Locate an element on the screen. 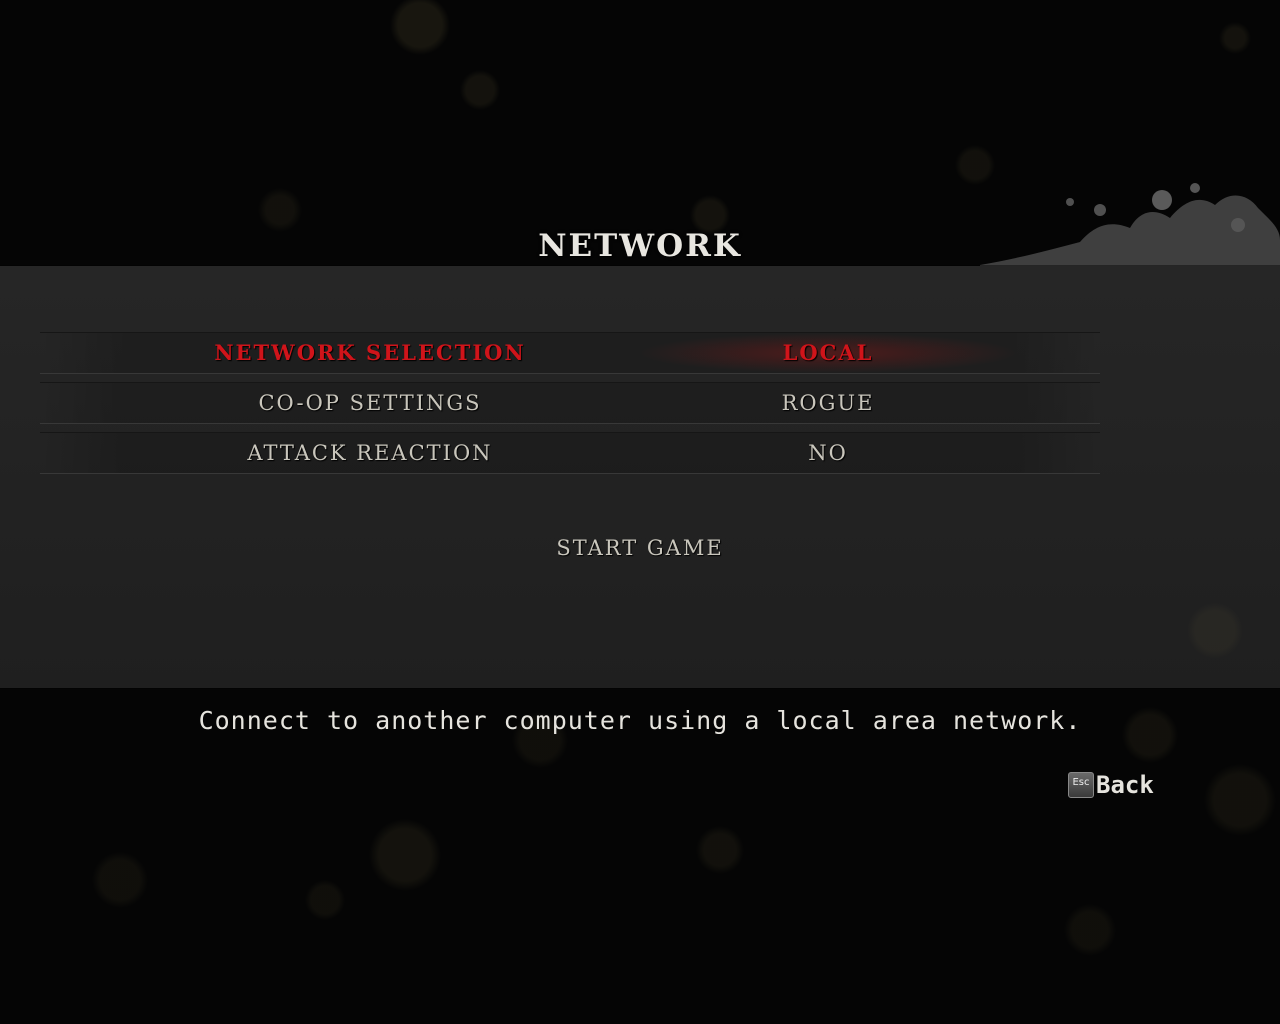  back-button: Esc Back is located at coordinates (1111, 785).